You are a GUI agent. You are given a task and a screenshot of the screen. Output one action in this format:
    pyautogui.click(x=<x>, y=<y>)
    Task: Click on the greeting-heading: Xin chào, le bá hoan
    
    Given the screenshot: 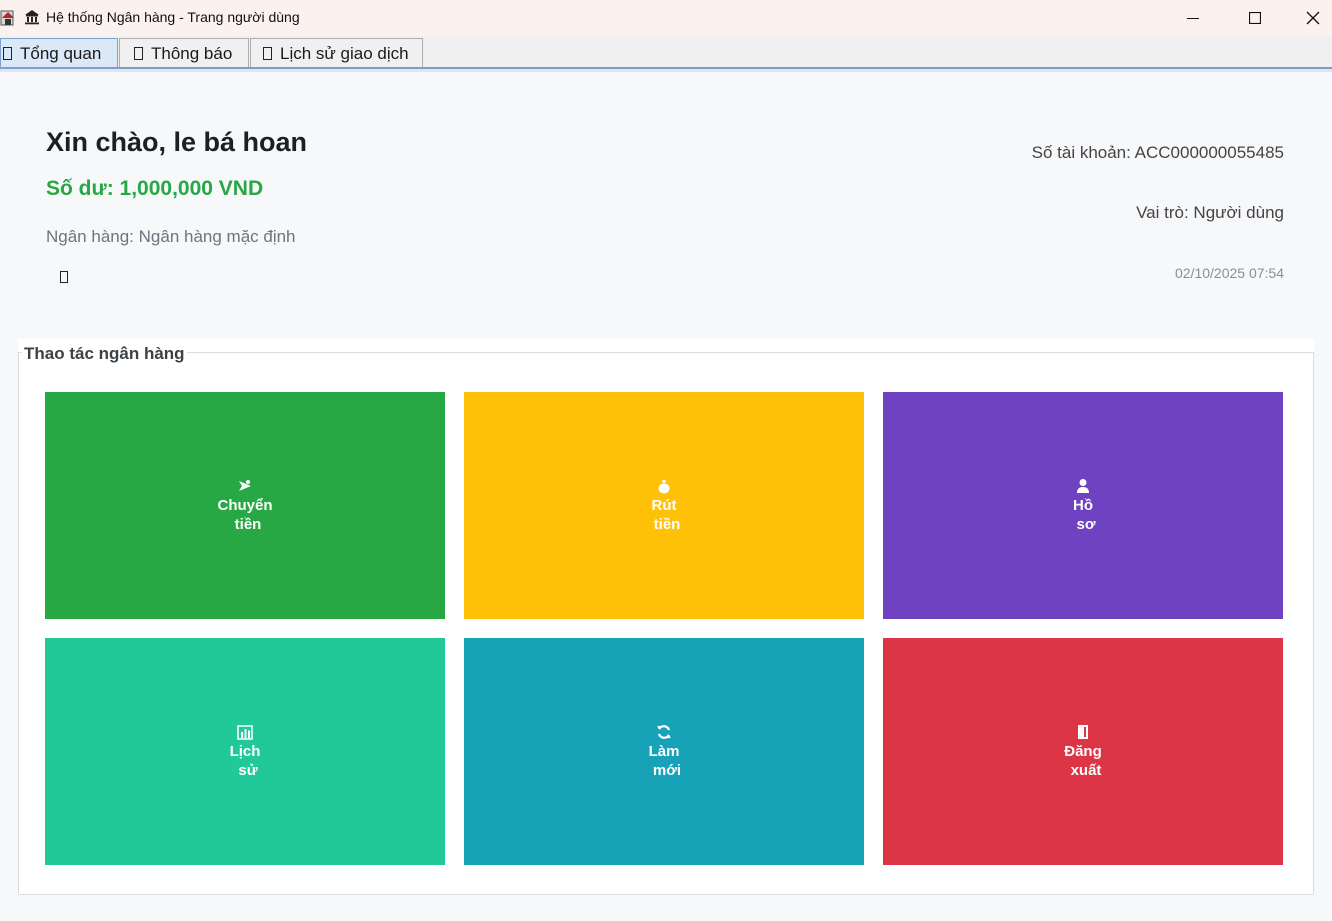 What is the action you would take?
    pyautogui.click(x=177, y=142)
    